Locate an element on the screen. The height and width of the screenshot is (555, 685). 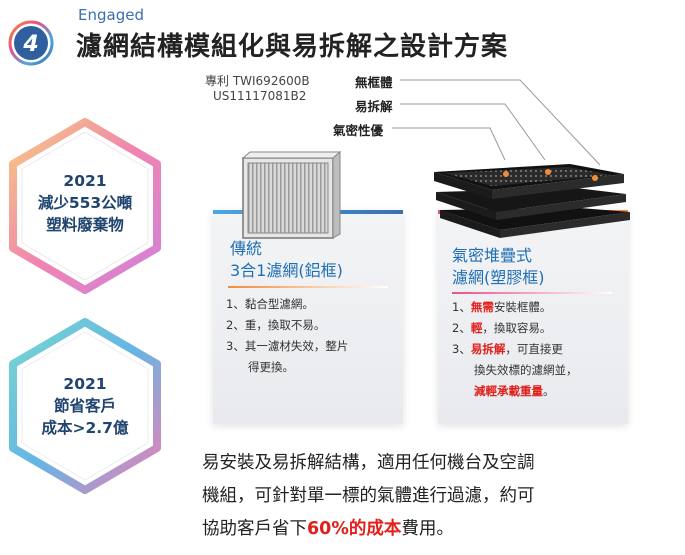
step-number-badge: 4 is located at coordinates (31, 43).